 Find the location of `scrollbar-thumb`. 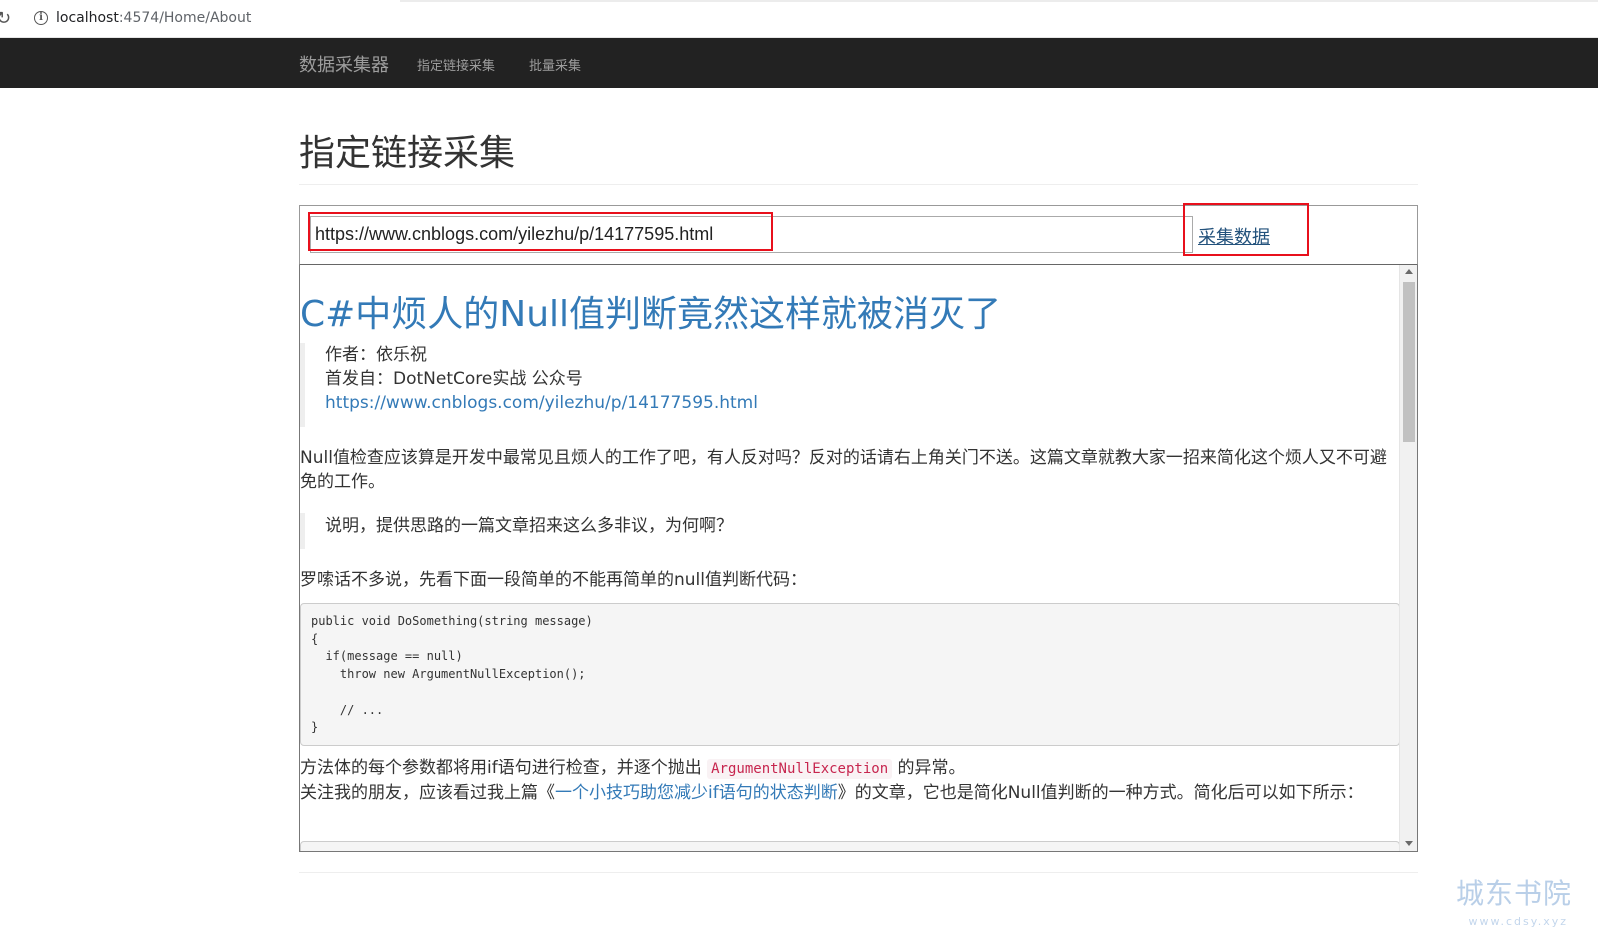

scrollbar-thumb is located at coordinates (1409, 362).